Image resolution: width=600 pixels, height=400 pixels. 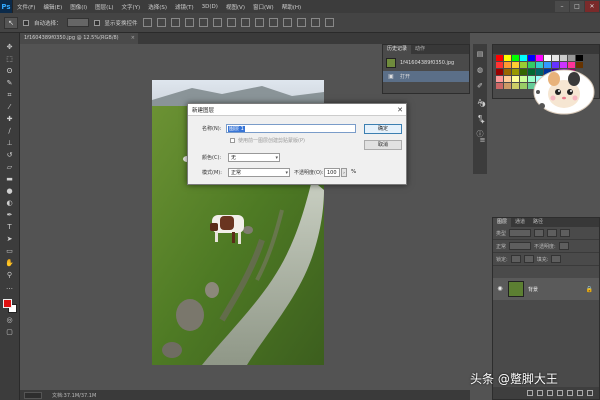 I want to click on history-panel-icon: ▤, so click(x=480, y=54).